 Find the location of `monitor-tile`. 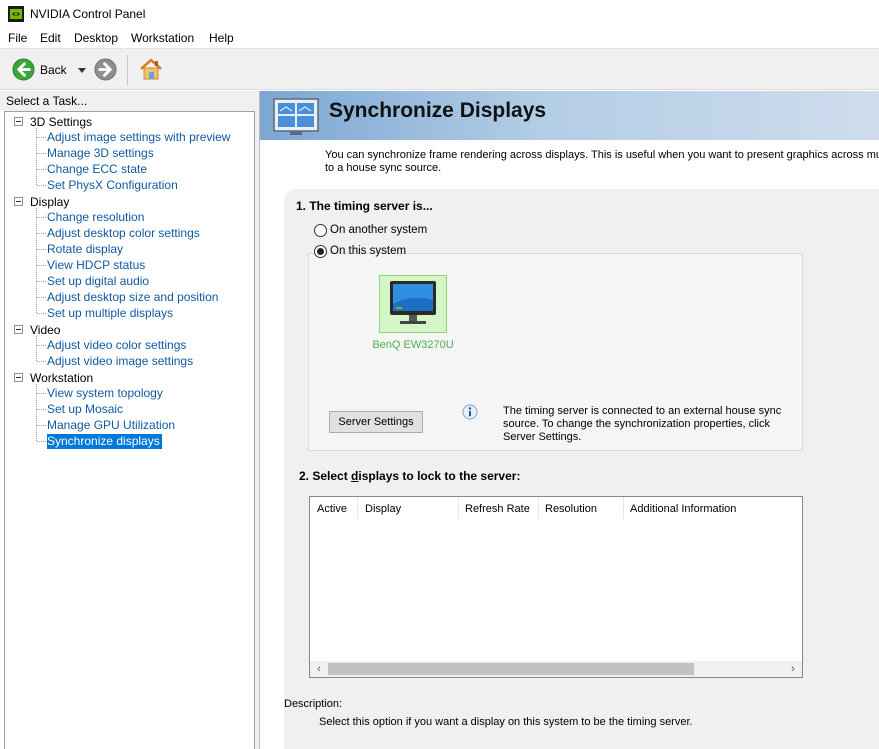

monitor-tile is located at coordinates (413, 304).